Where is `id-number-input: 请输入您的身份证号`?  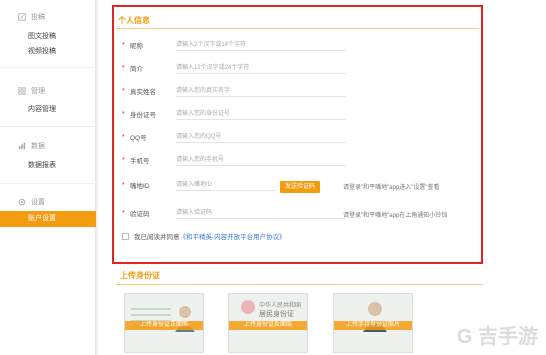 id-number-input: 请输入您的身份证号 is located at coordinates (261, 114).